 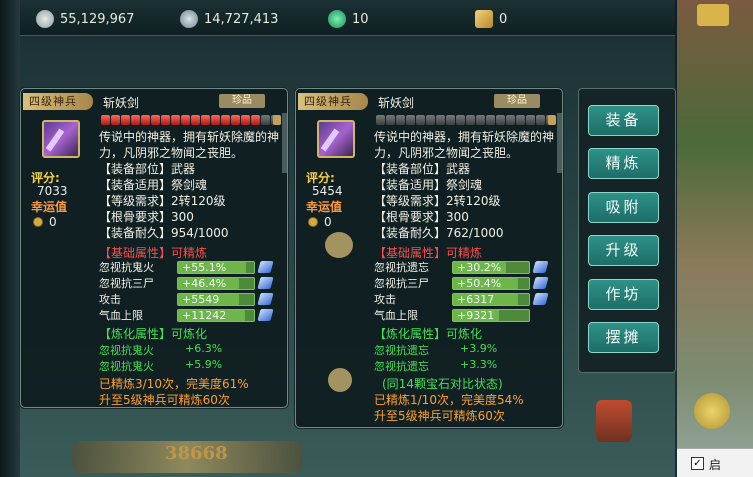 I want to click on silver-amount: 55,129,967, so click(x=97, y=19).